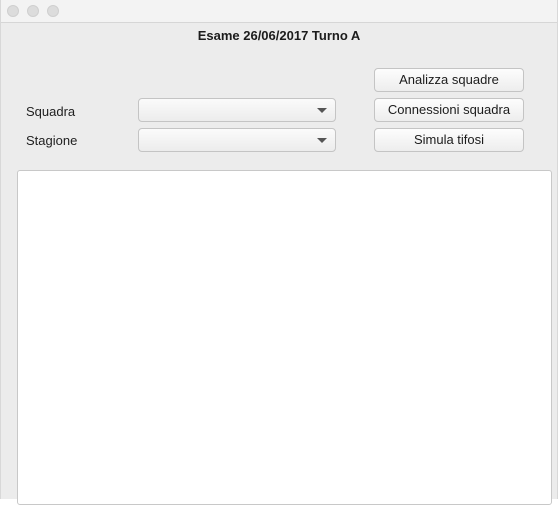 The image size is (560, 505). I want to click on minimize-window-icon, so click(33, 11).